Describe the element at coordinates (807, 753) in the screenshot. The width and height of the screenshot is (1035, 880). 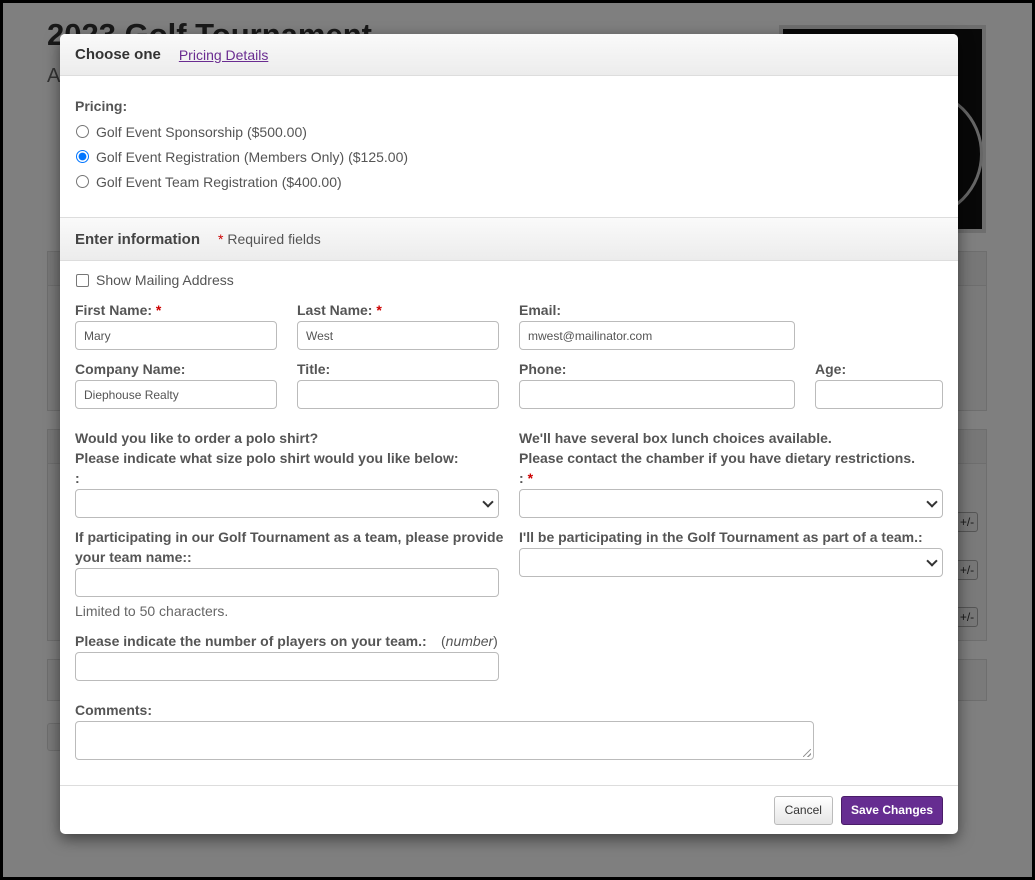
I see `resize-grip-icon` at that location.